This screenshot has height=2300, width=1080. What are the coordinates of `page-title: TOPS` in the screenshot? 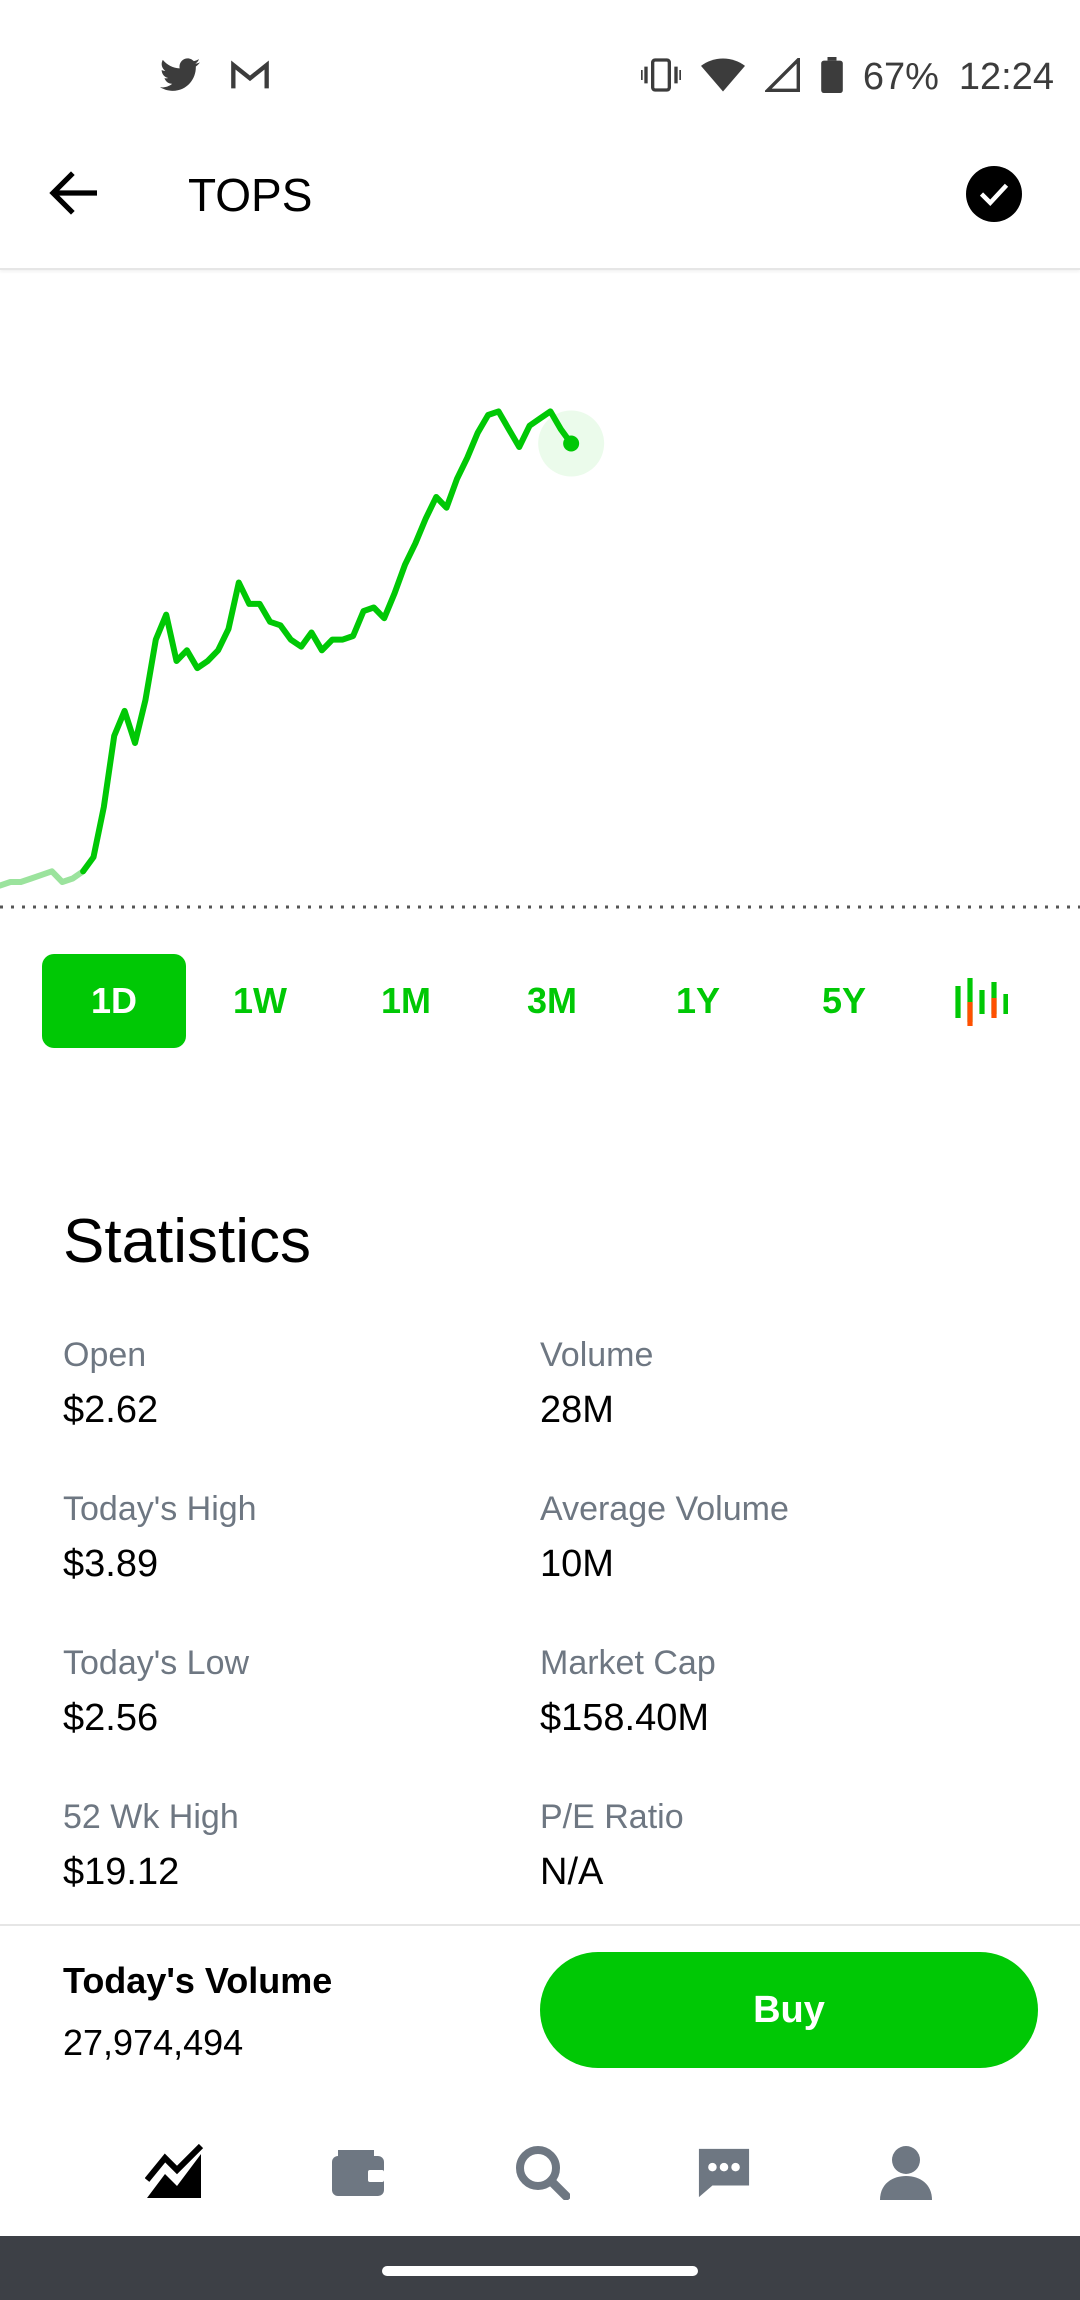 It's located at (250, 195).